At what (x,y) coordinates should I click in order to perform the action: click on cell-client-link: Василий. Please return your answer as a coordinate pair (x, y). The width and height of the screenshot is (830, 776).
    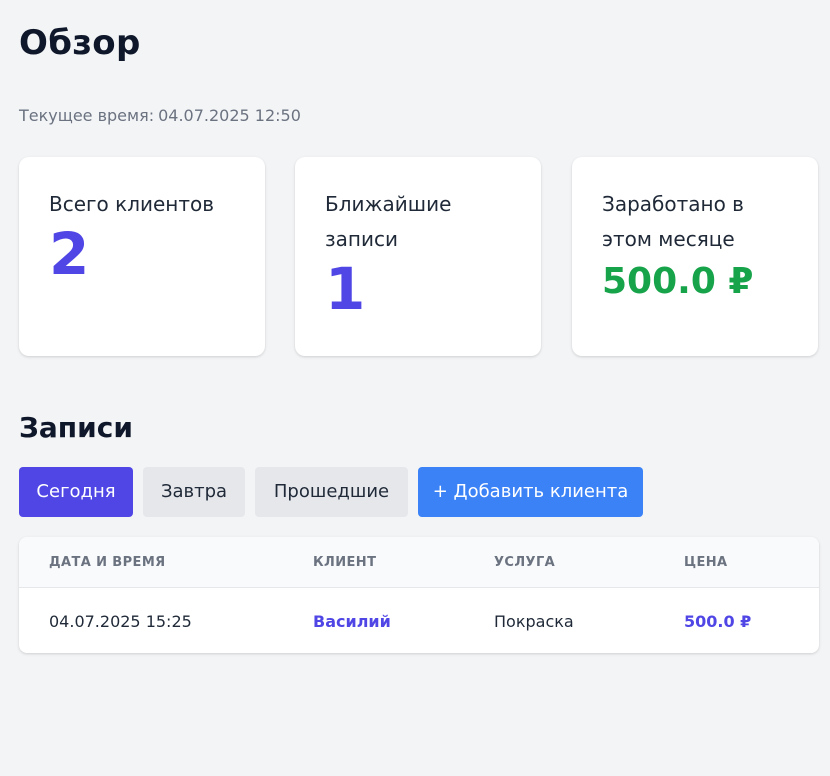
    Looking at the image, I should click on (352, 620).